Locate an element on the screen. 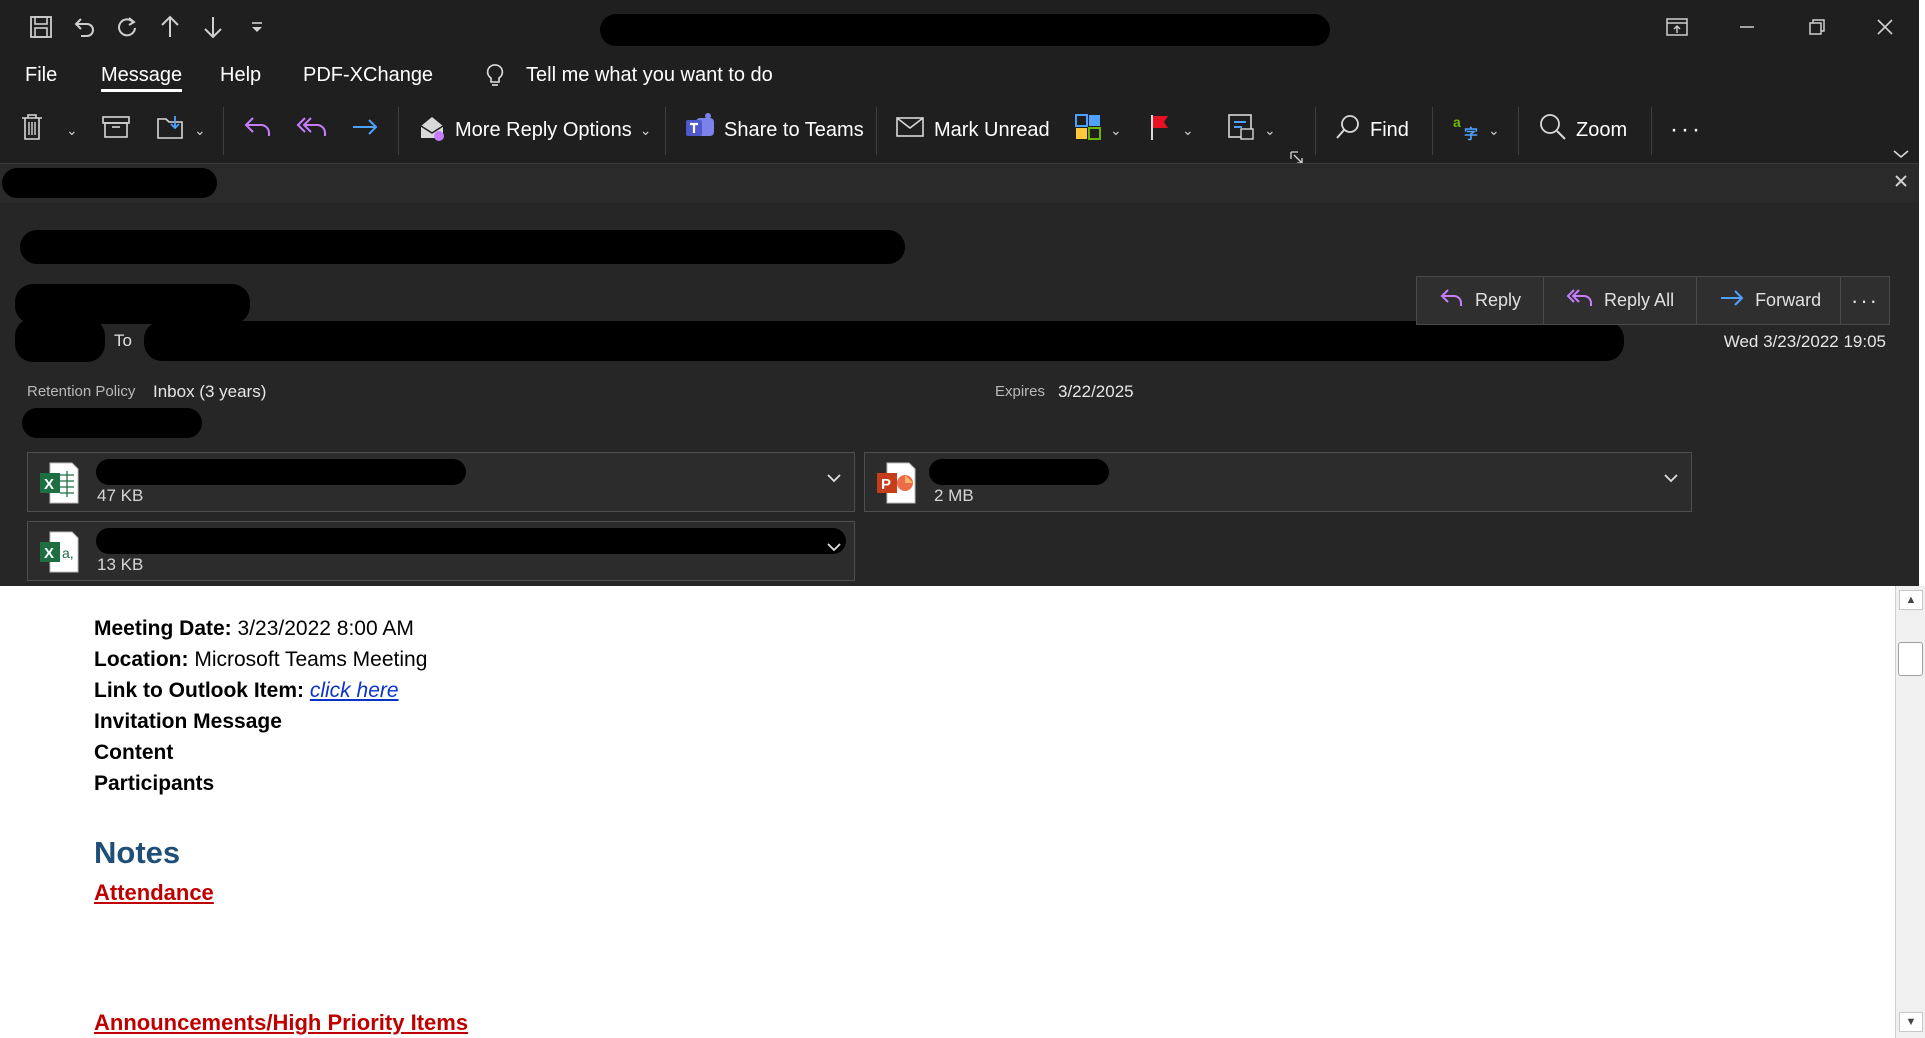  reply-actions: Reply Reply All Forward is located at coordinates (1630, 300).